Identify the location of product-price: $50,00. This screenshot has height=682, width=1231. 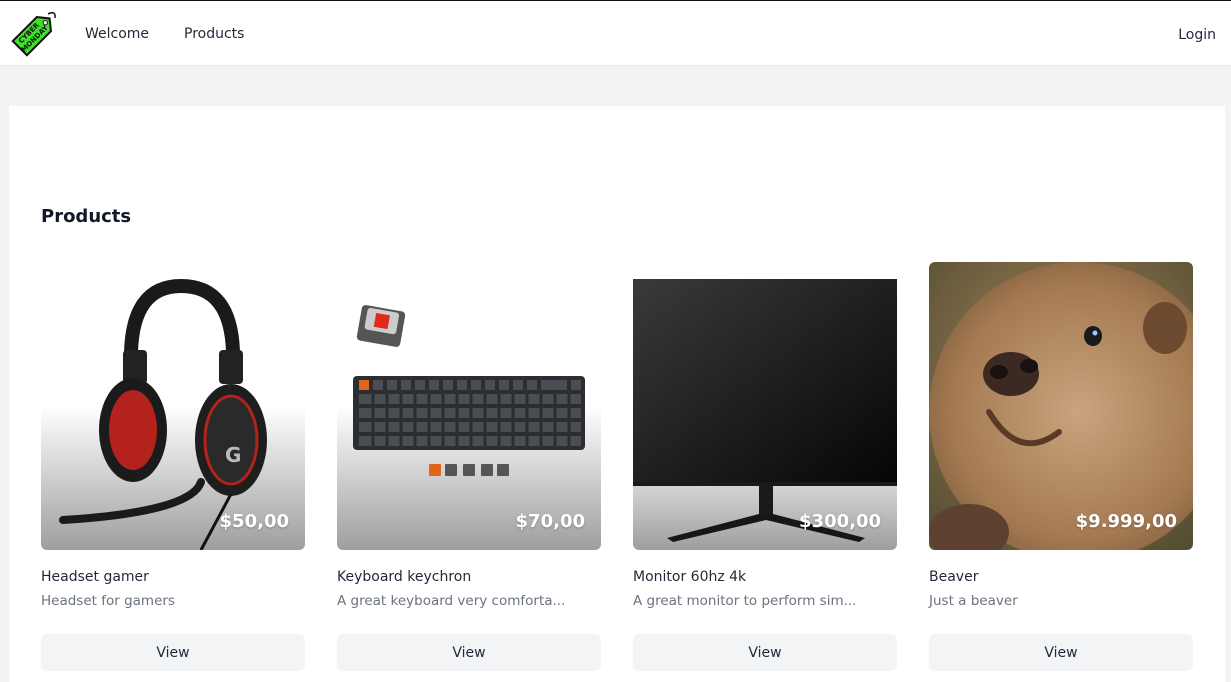
(254, 521).